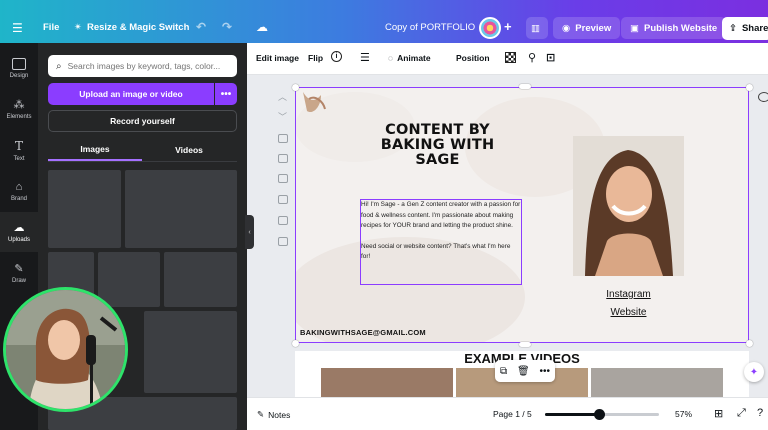 The width and height of the screenshot is (768, 430). I want to click on eye-icon: ◉, so click(566, 28).